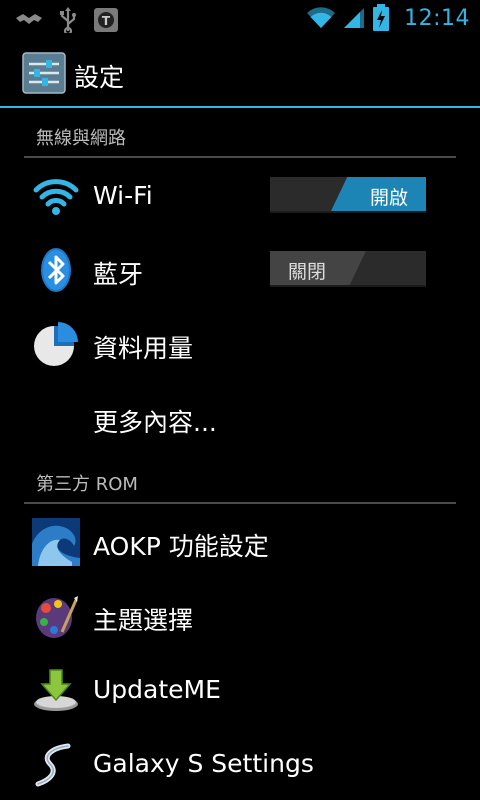 This screenshot has width=480, height=800. Describe the element at coordinates (348, 195) in the screenshot. I see `wifi-toggle: 開啟` at that location.